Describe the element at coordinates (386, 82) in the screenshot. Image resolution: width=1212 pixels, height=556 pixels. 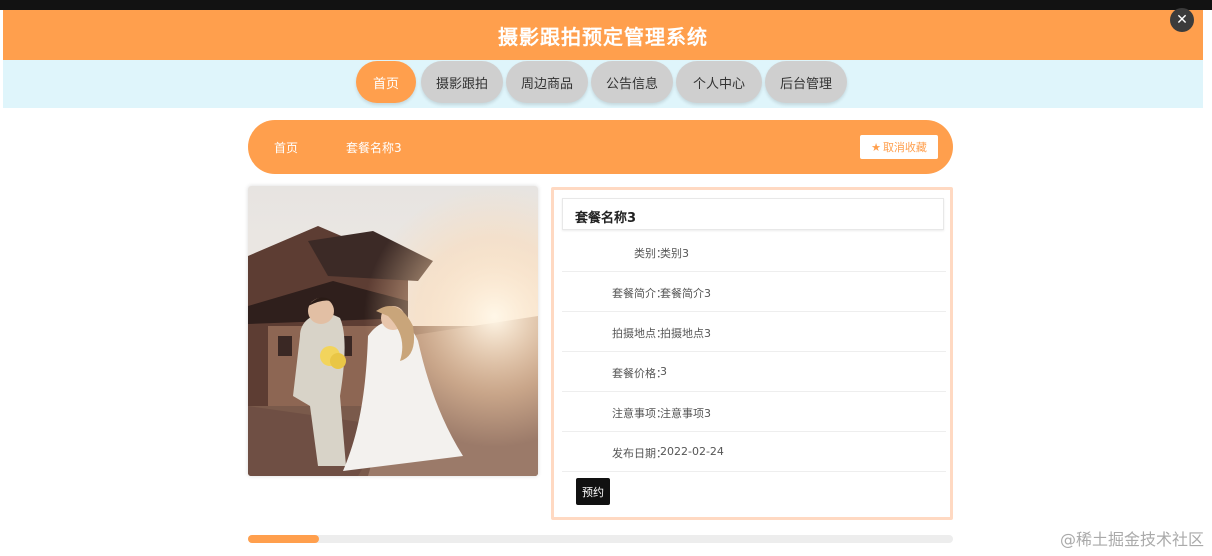
I see `nav-home: 首页` at that location.